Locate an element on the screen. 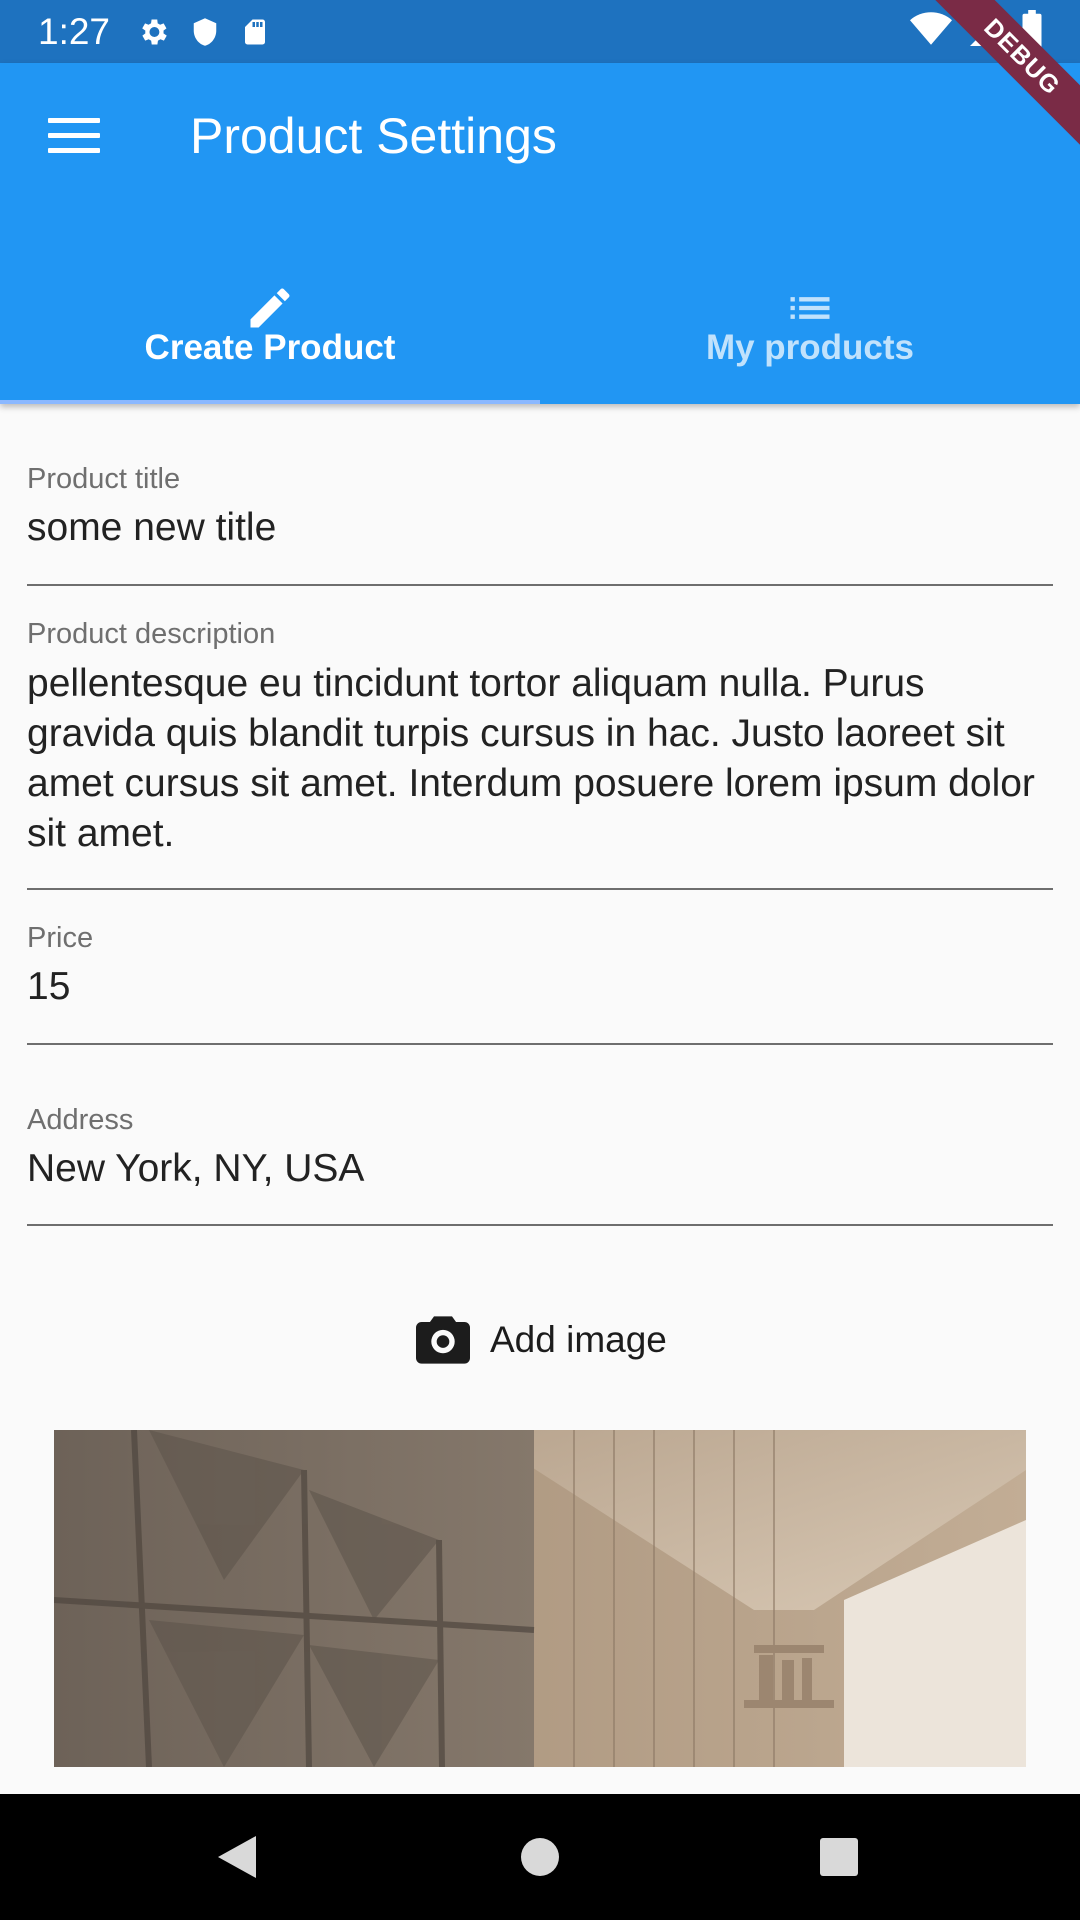  add-image-label: Add image is located at coordinates (578, 1339).